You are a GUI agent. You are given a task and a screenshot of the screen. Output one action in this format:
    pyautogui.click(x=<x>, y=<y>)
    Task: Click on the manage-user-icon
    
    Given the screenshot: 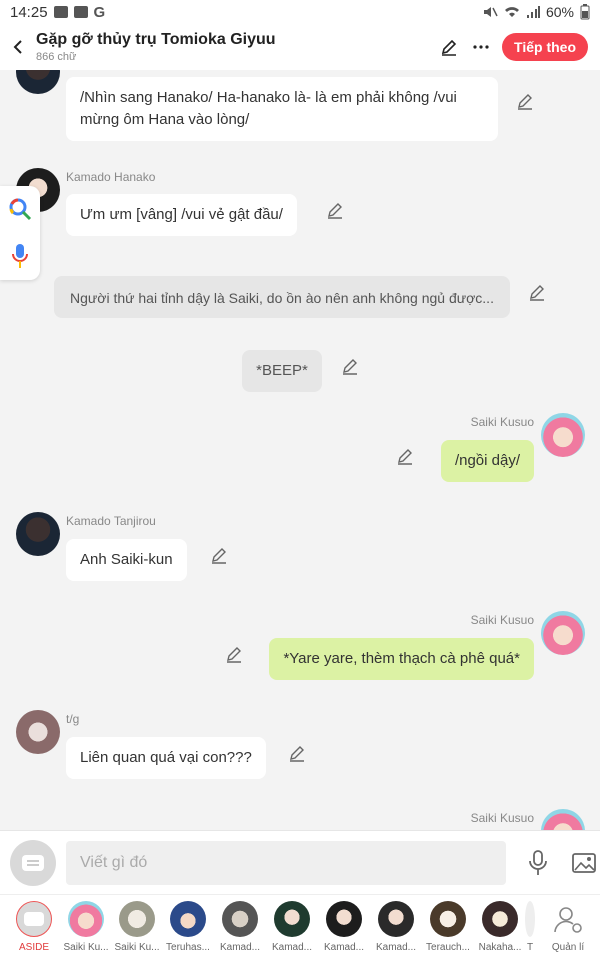 What is the action you would take?
    pyautogui.click(x=568, y=920)
    